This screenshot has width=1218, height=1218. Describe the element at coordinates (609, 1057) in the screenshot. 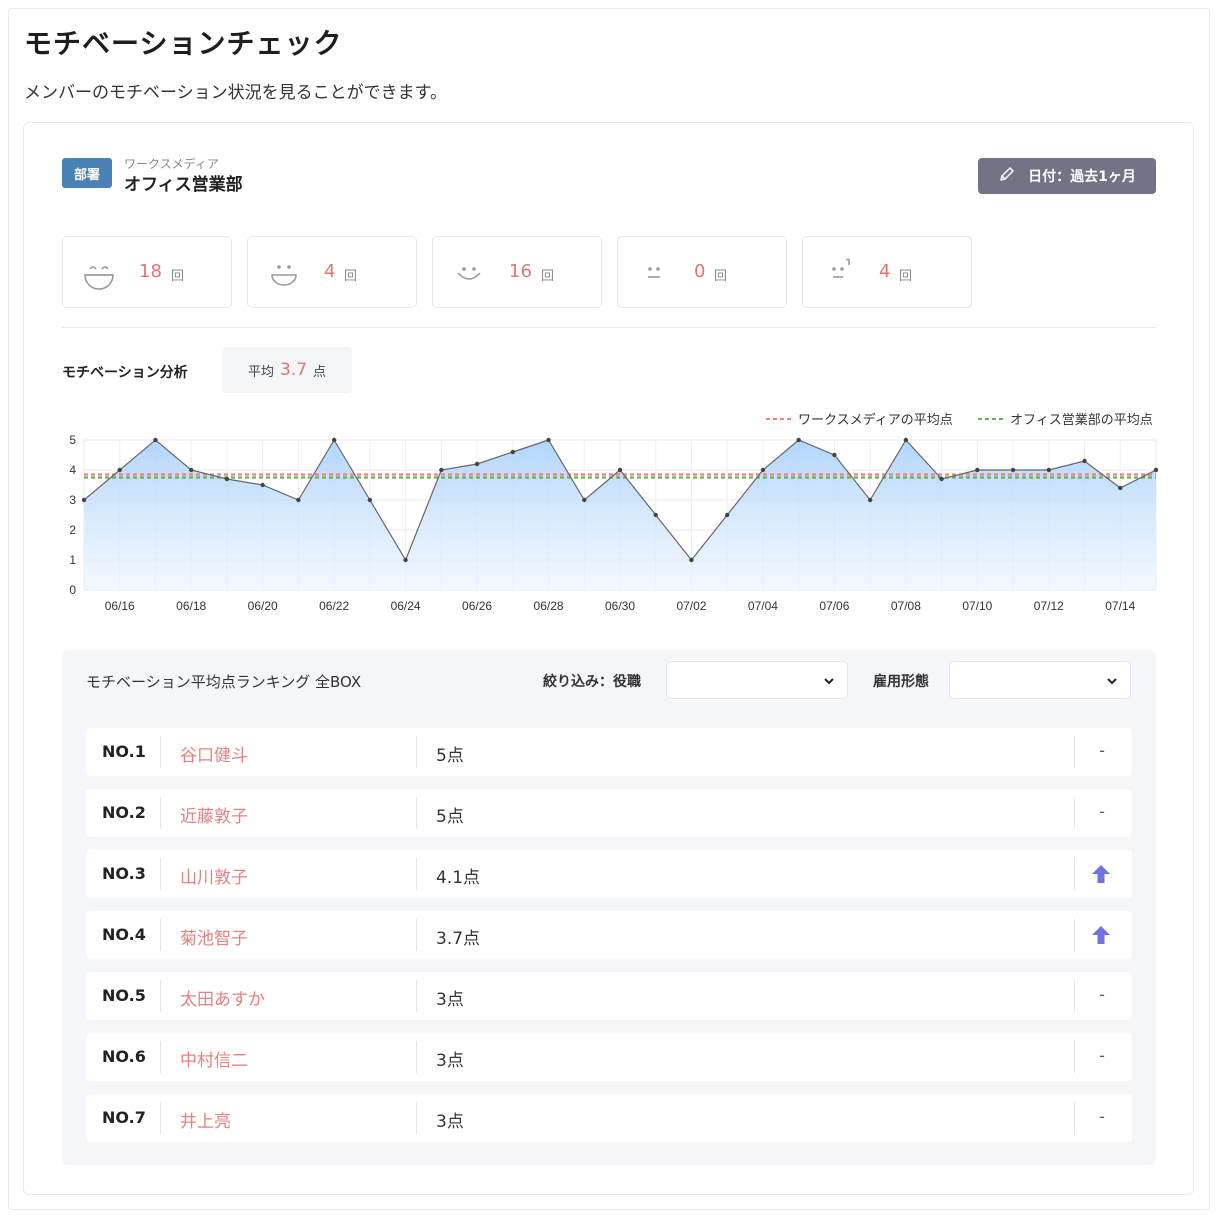

I see `ranking-row: NO.6 中村信二 3点 -` at that location.